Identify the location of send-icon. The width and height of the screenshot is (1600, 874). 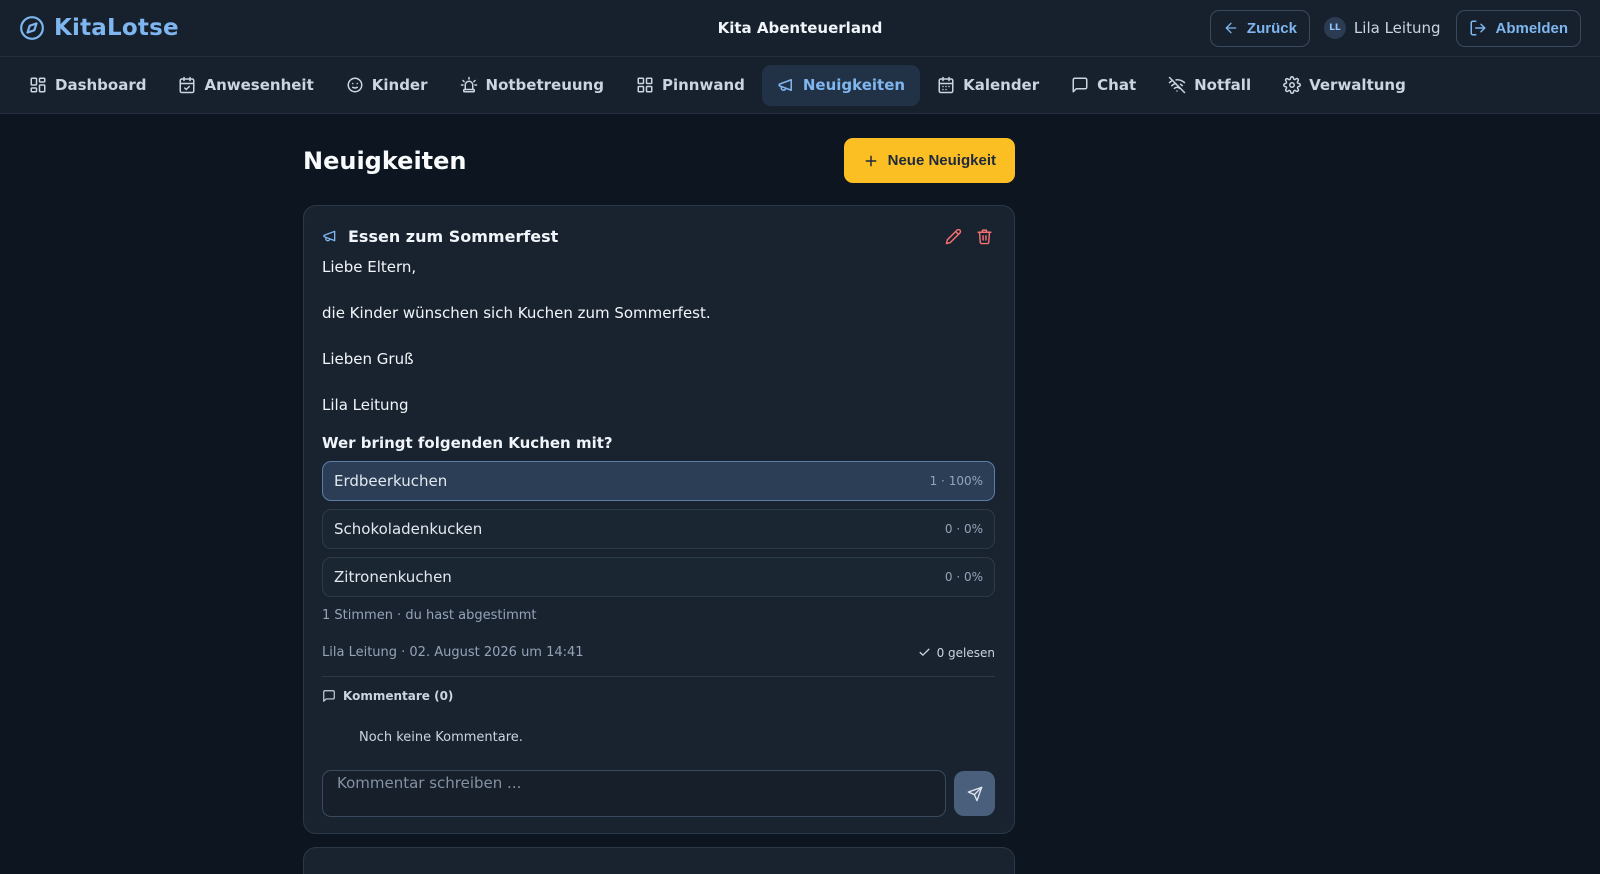
(975, 794).